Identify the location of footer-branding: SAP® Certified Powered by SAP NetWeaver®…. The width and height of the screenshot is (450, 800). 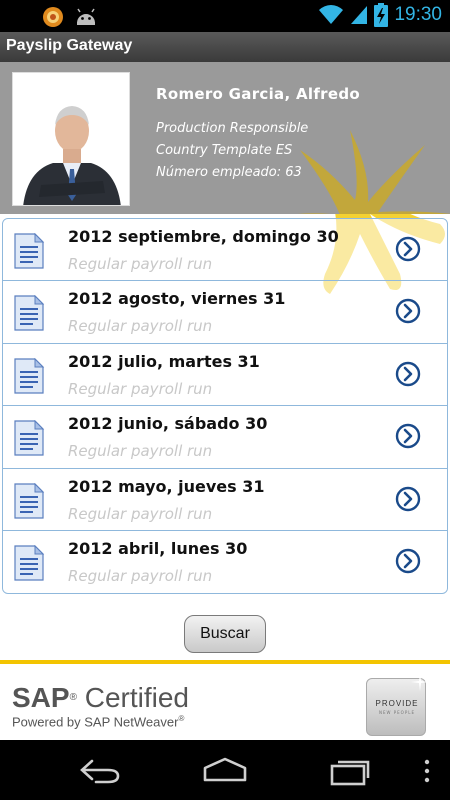
(225, 700).